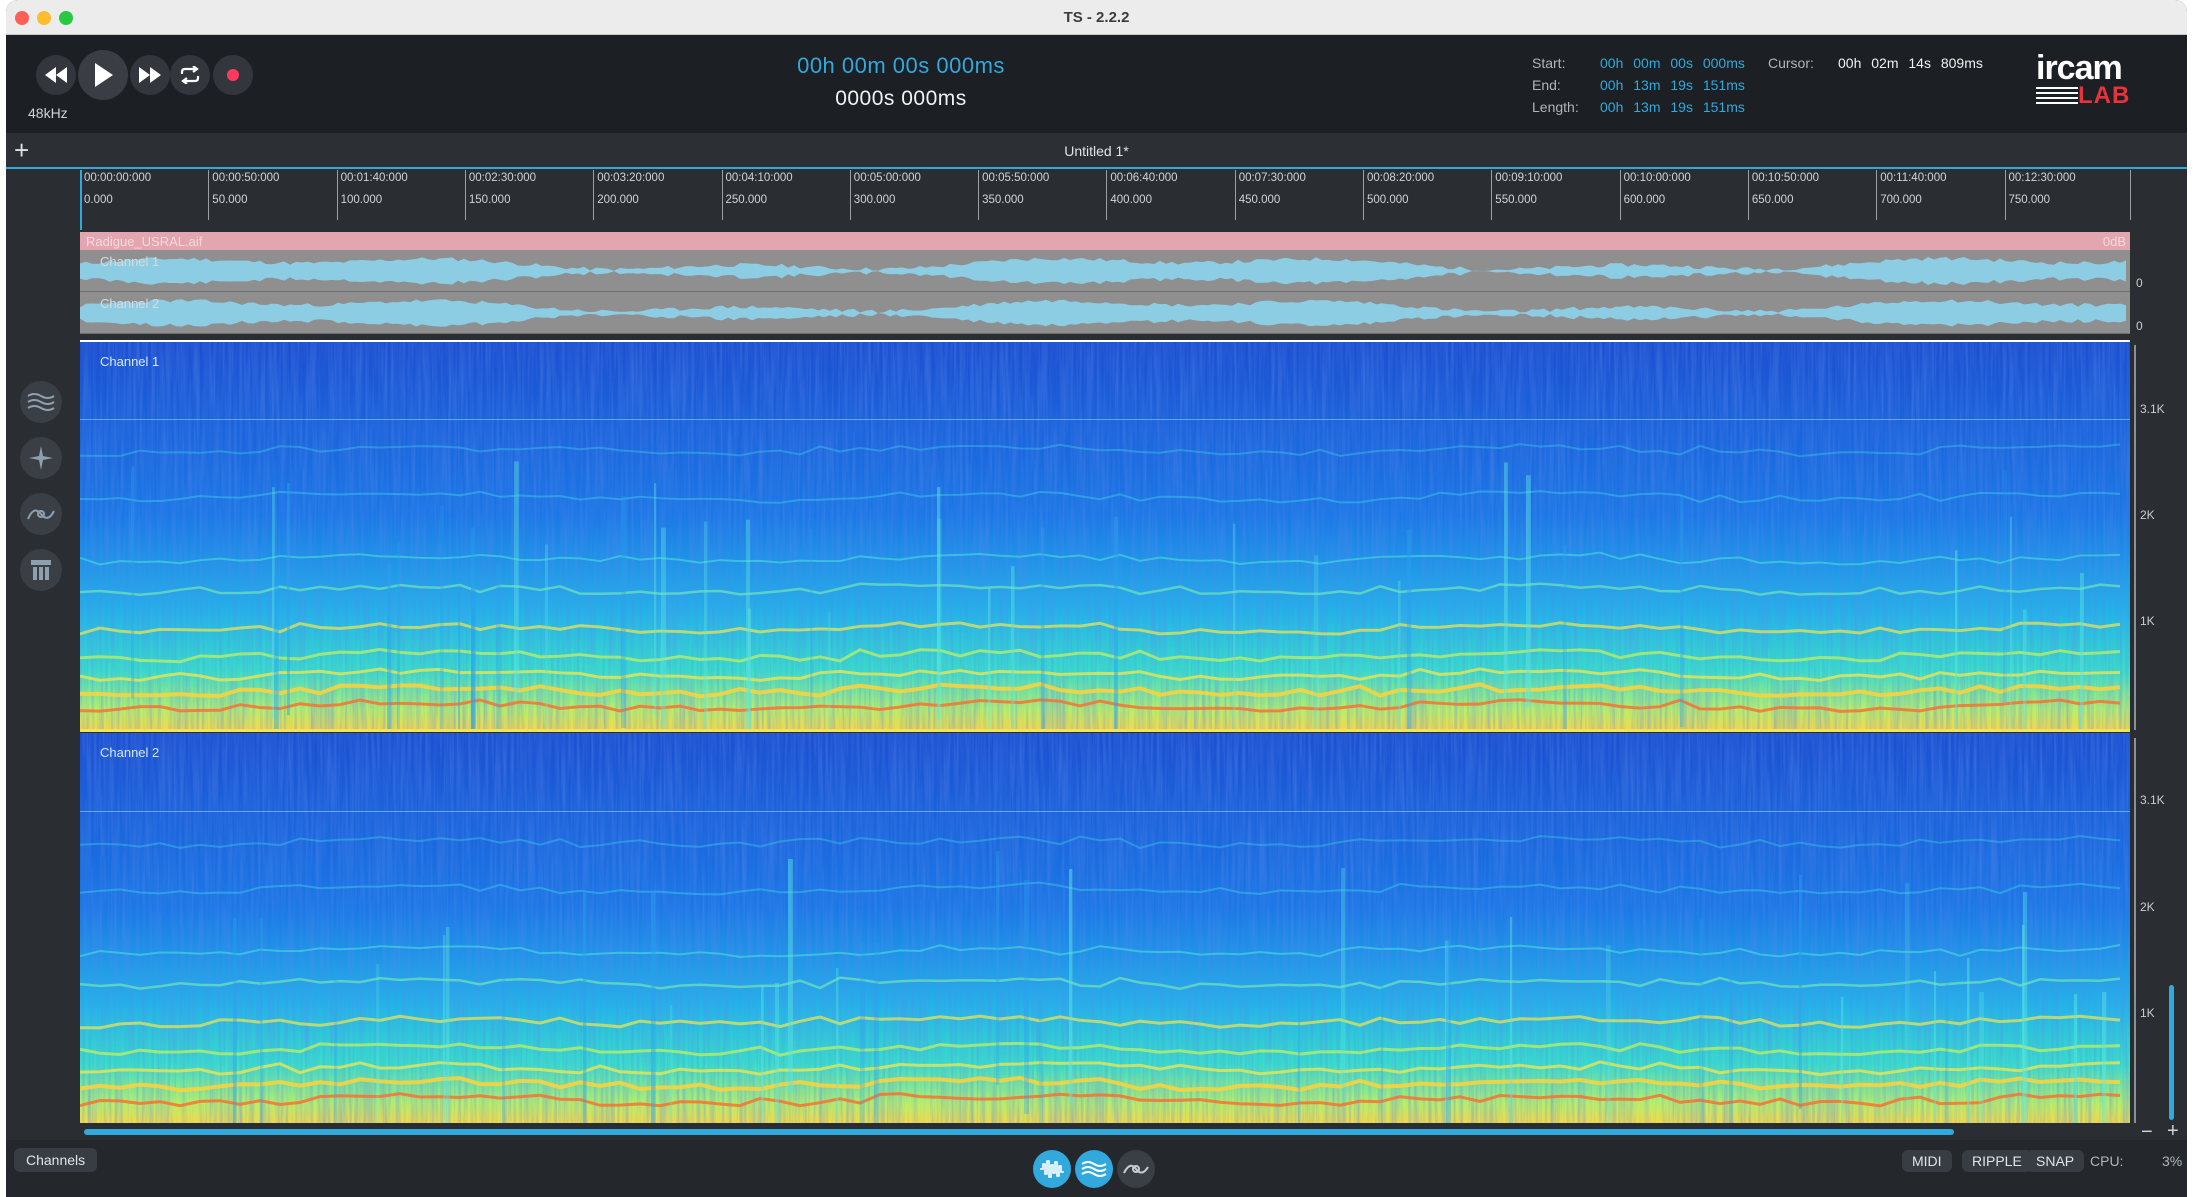 This screenshot has height=1197, width=2193. I want to click on end-value: 00h 13m 19s 151ms, so click(1672, 85).